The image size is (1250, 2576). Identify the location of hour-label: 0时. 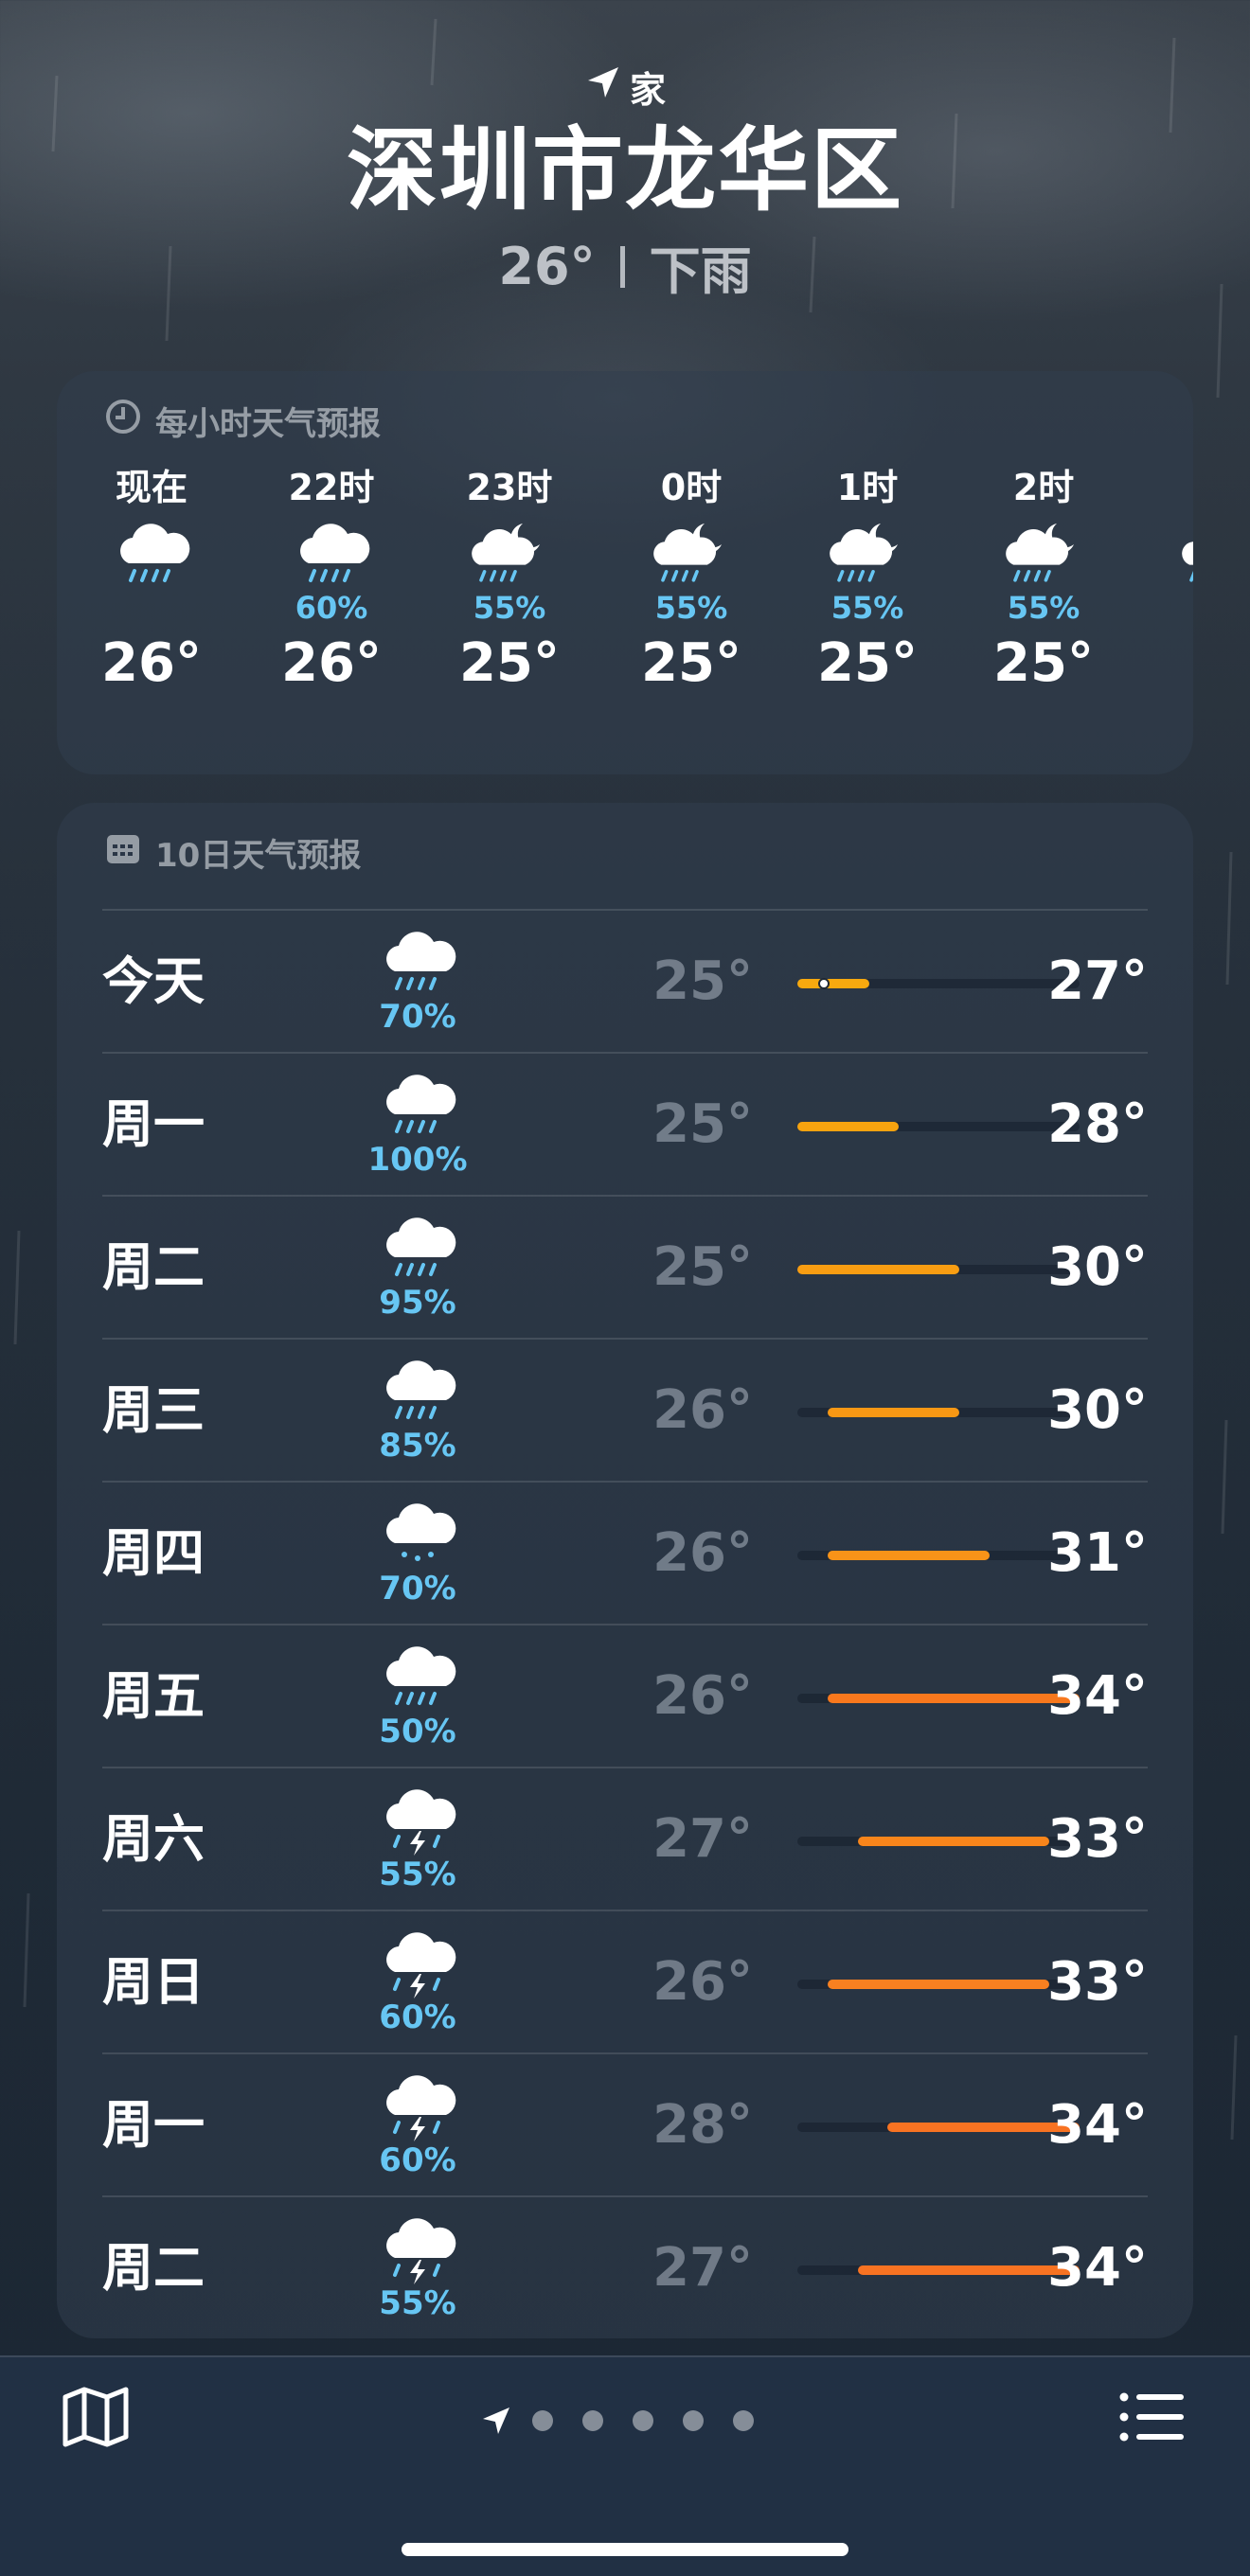
(692, 488).